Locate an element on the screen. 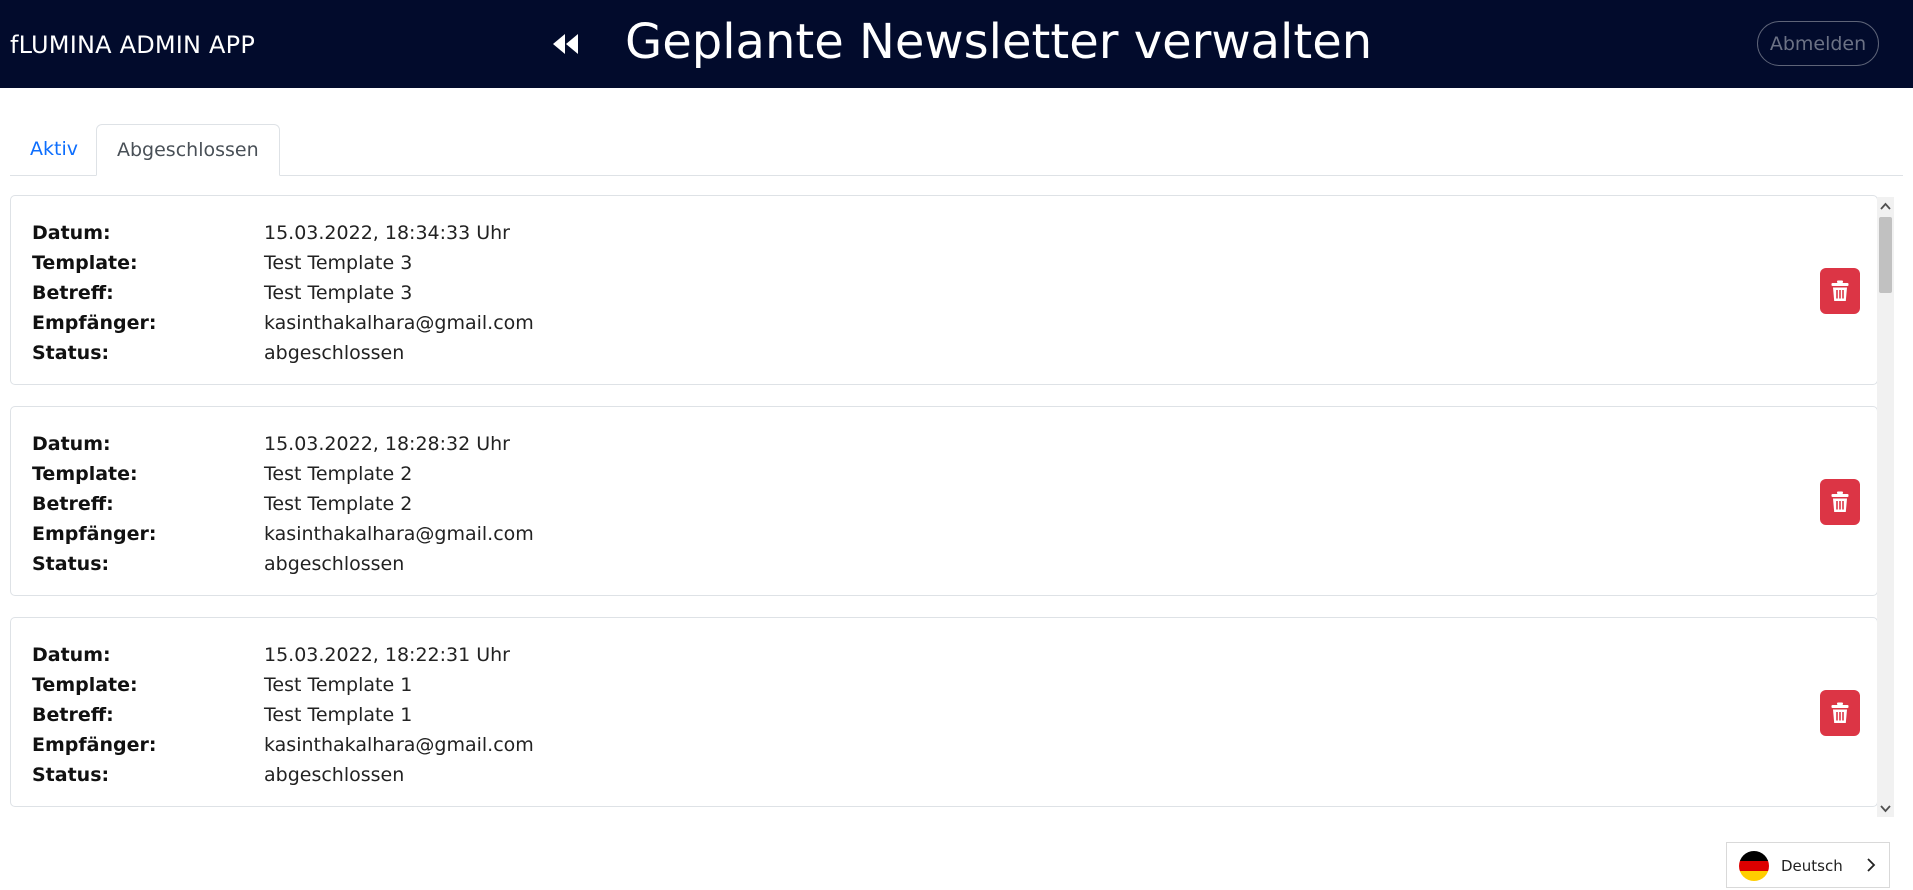 This screenshot has height=890, width=1913. chevron-up-icon is located at coordinates (1885, 206).